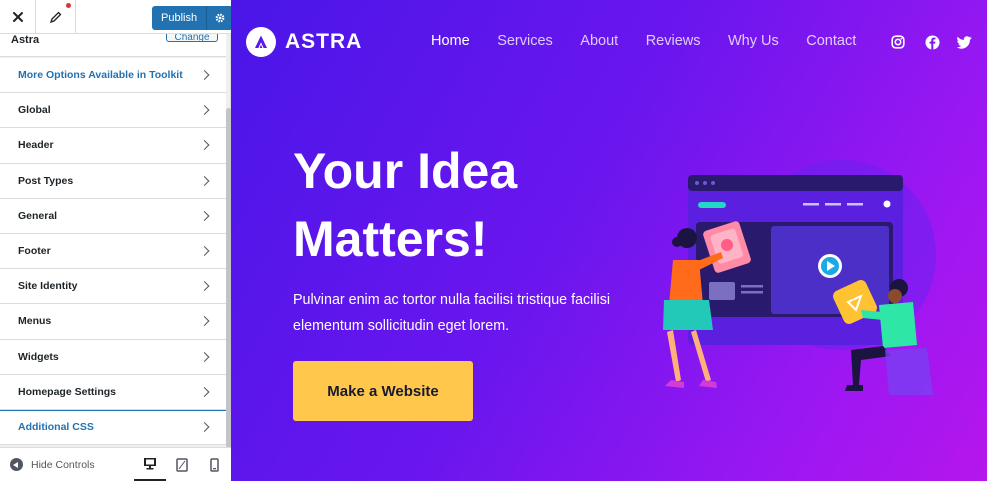 This screenshot has height=481, width=987. Describe the element at coordinates (932, 42) in the screenshot. I see `facebook-icon` at that location.